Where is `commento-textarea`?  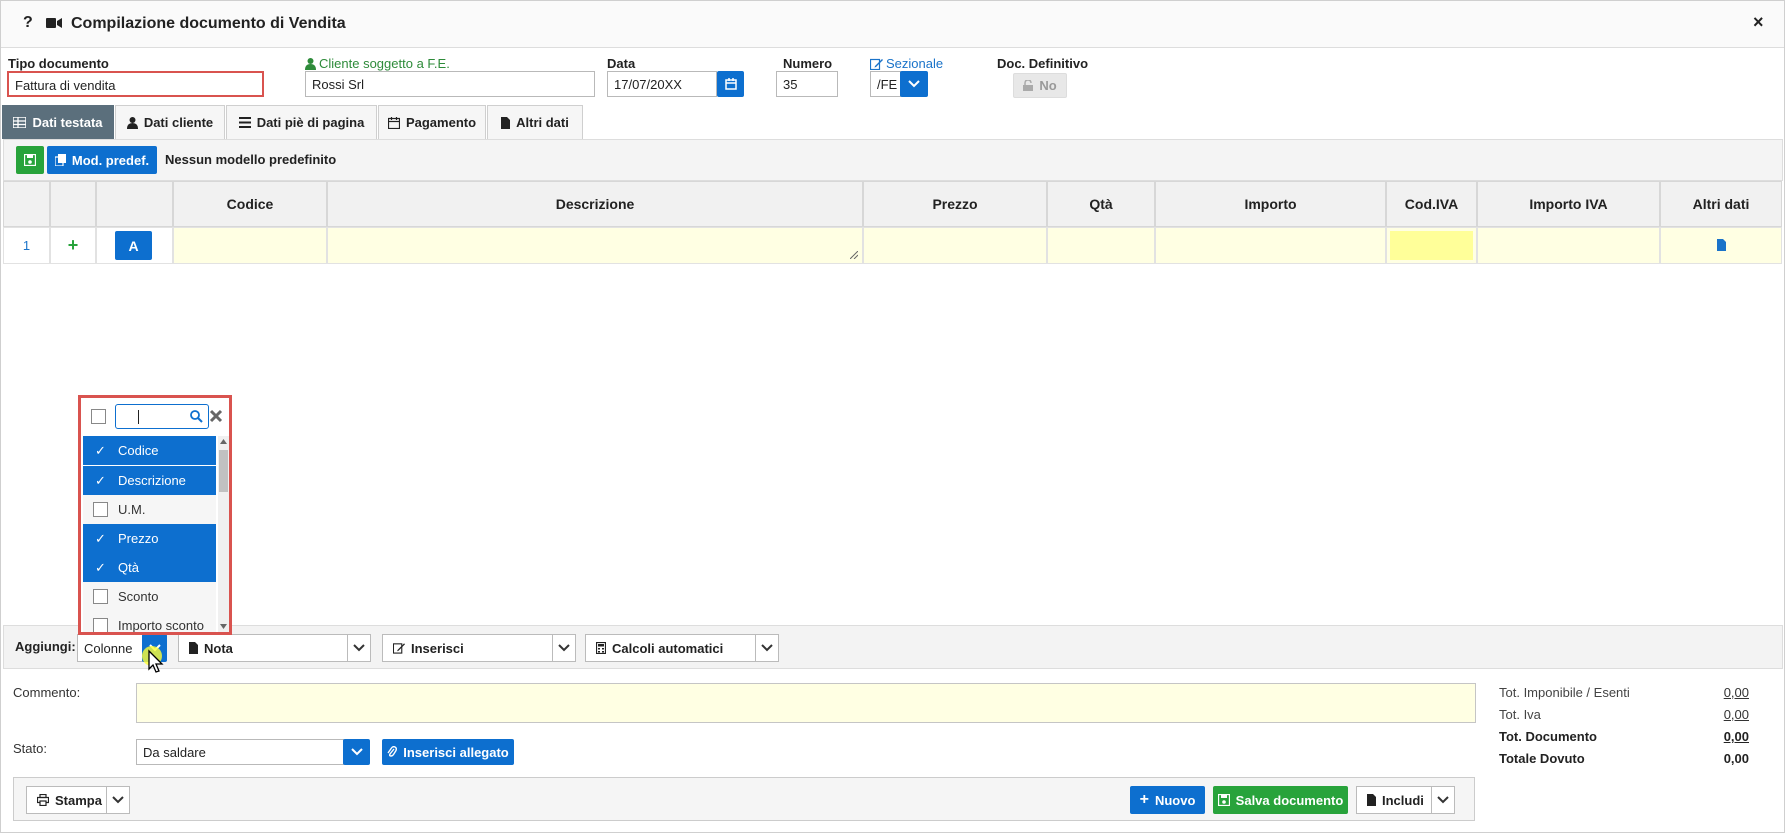 commento-textarea is located at coordinates (806, 703).